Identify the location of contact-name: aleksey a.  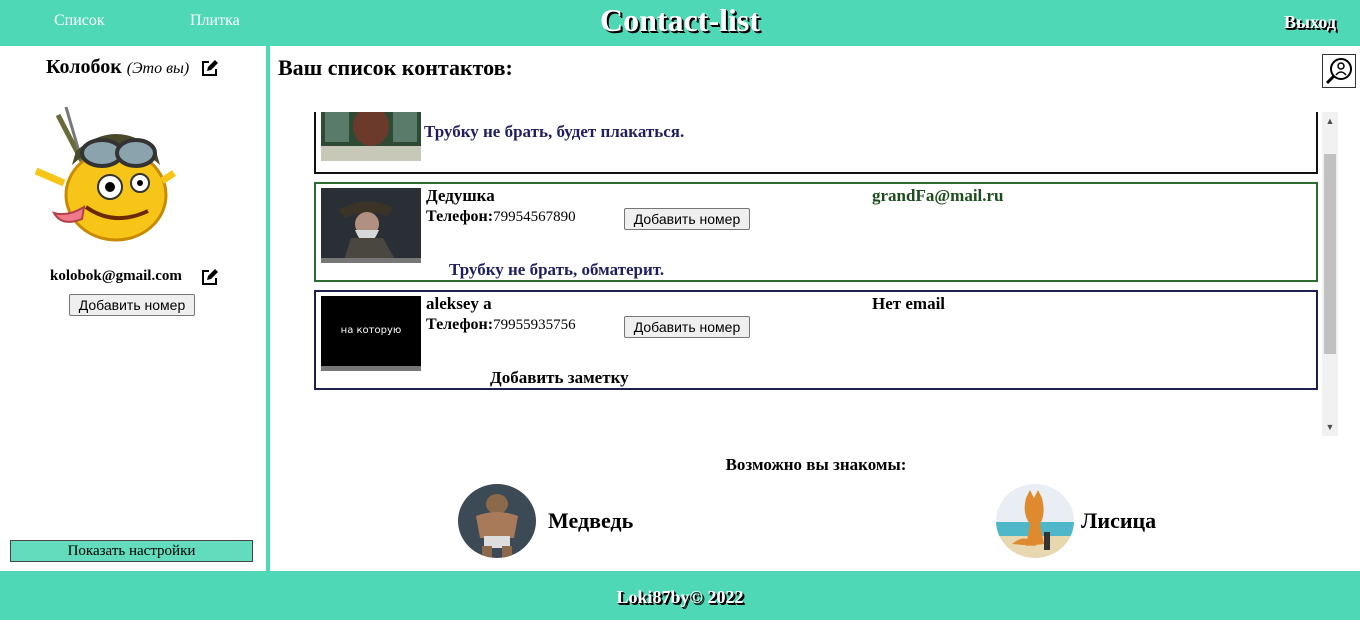
(459, 303).